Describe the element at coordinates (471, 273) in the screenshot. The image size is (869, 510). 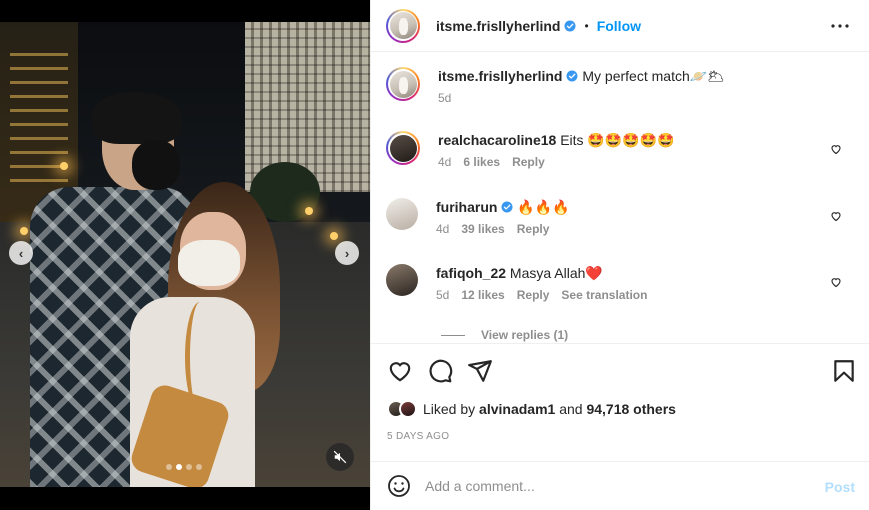
I see `comment-username: fafiqoh_22` at that location.